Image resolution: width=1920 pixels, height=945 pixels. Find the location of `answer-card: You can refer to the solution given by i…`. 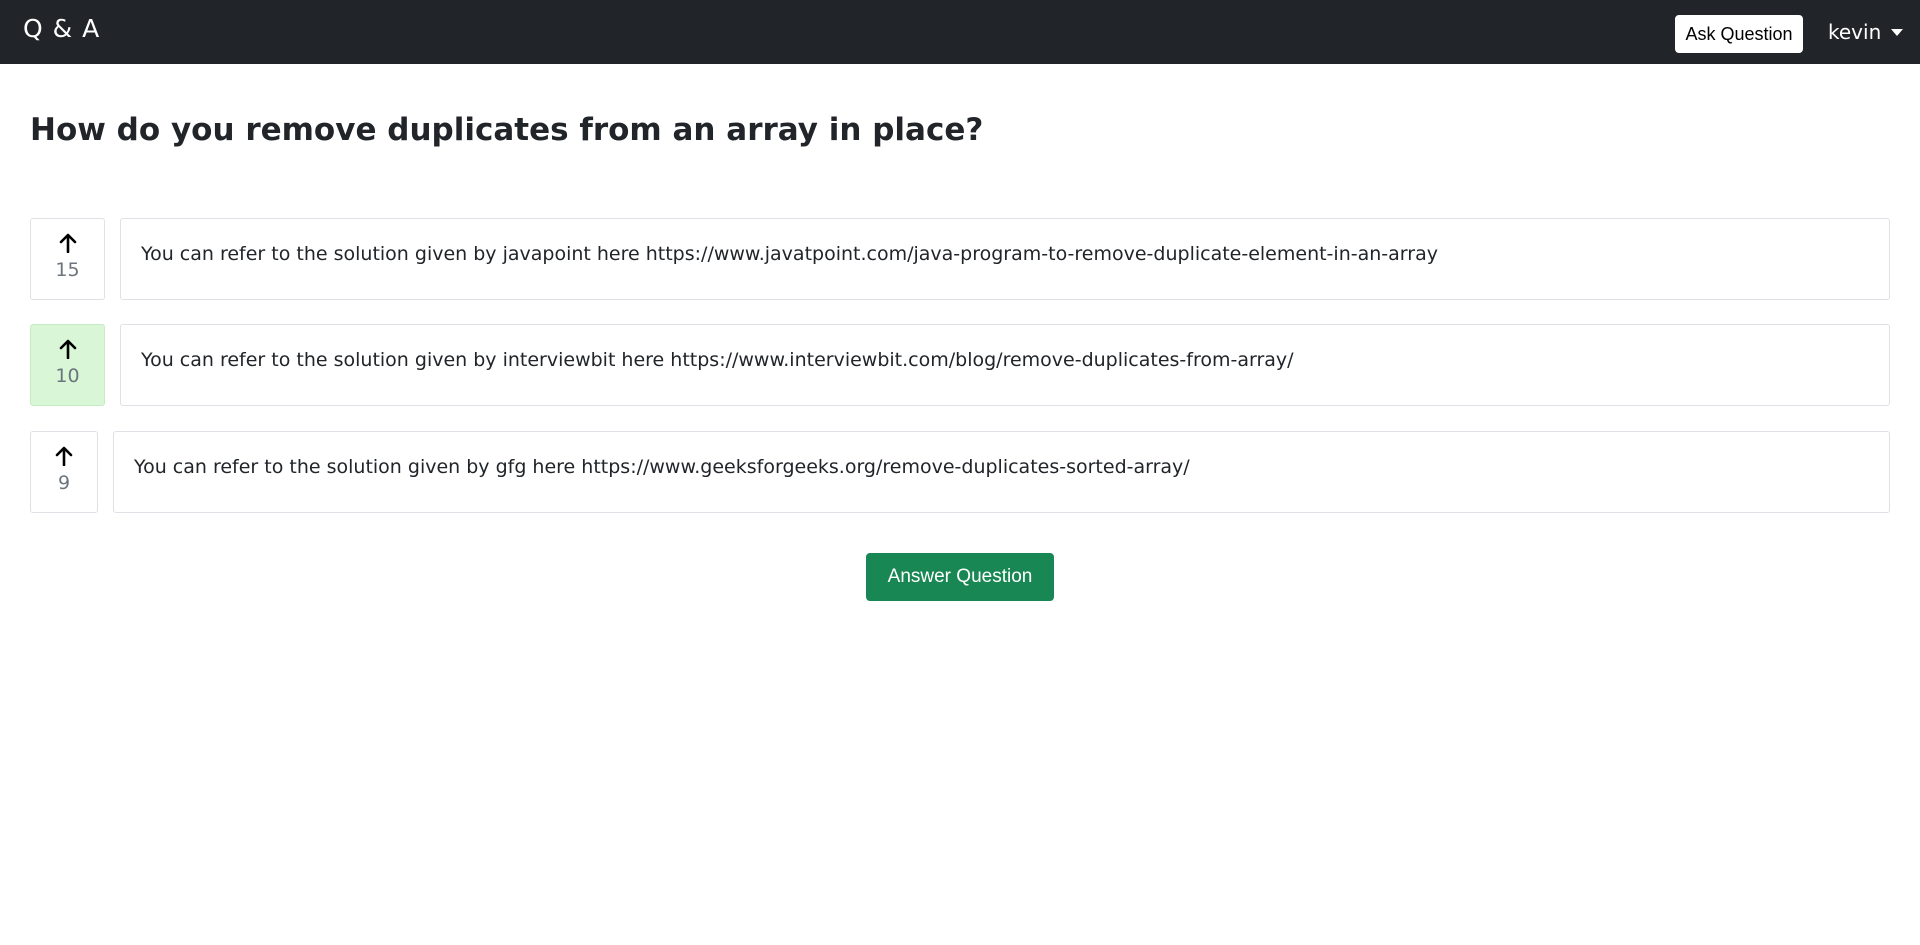

answer-card: You can refer to the solution given by i… is located at coordinates (1005, 365).